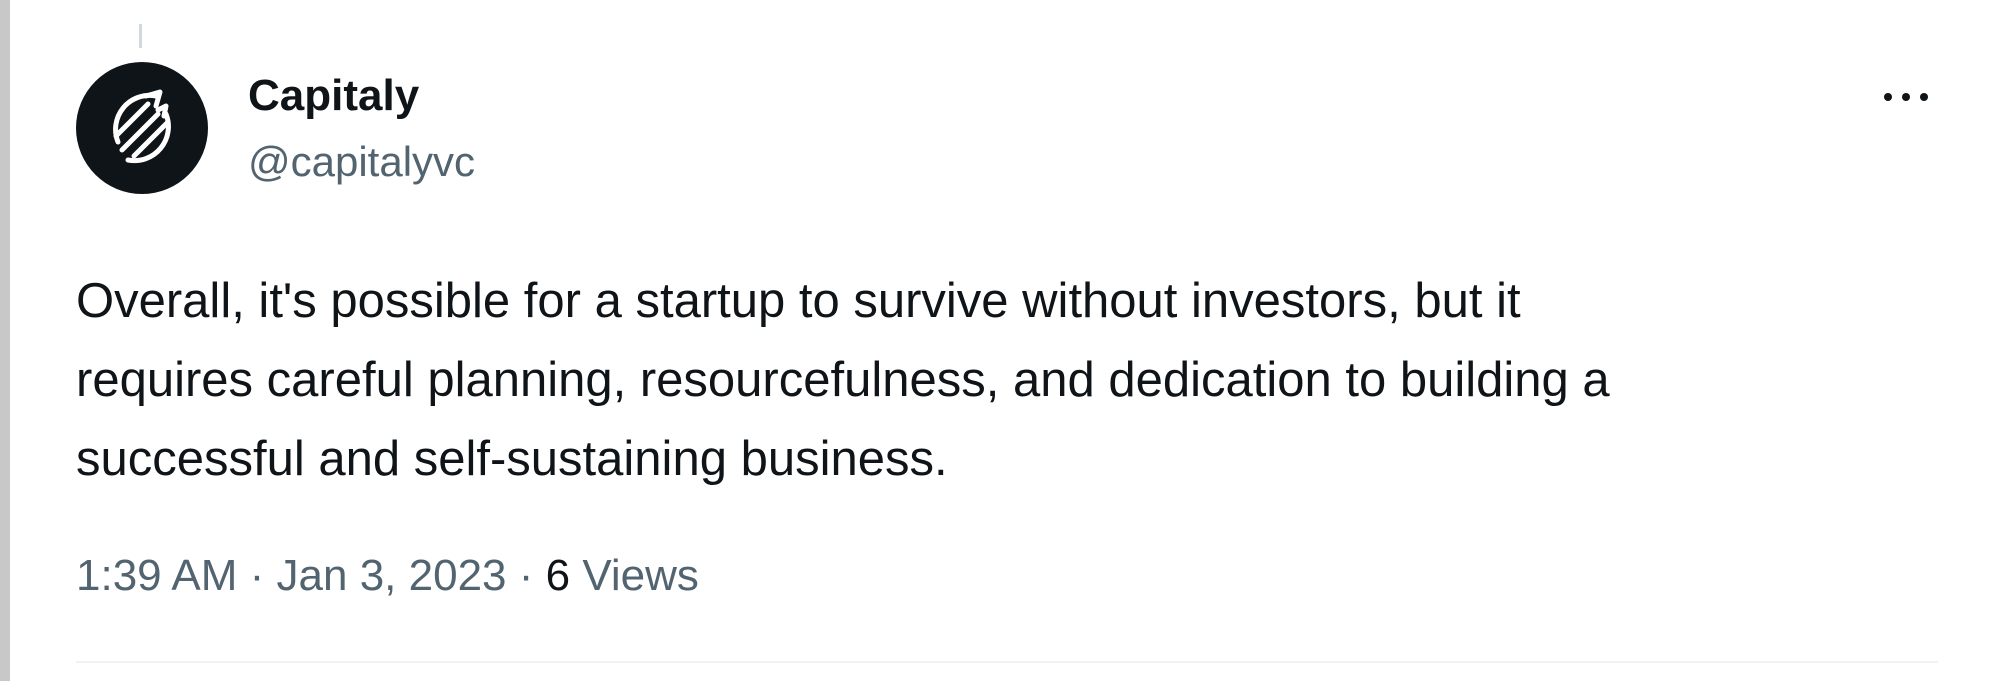  Describe the element at coordinates (634, 575) in the screenshot. I see `views-label: Views` at that location.